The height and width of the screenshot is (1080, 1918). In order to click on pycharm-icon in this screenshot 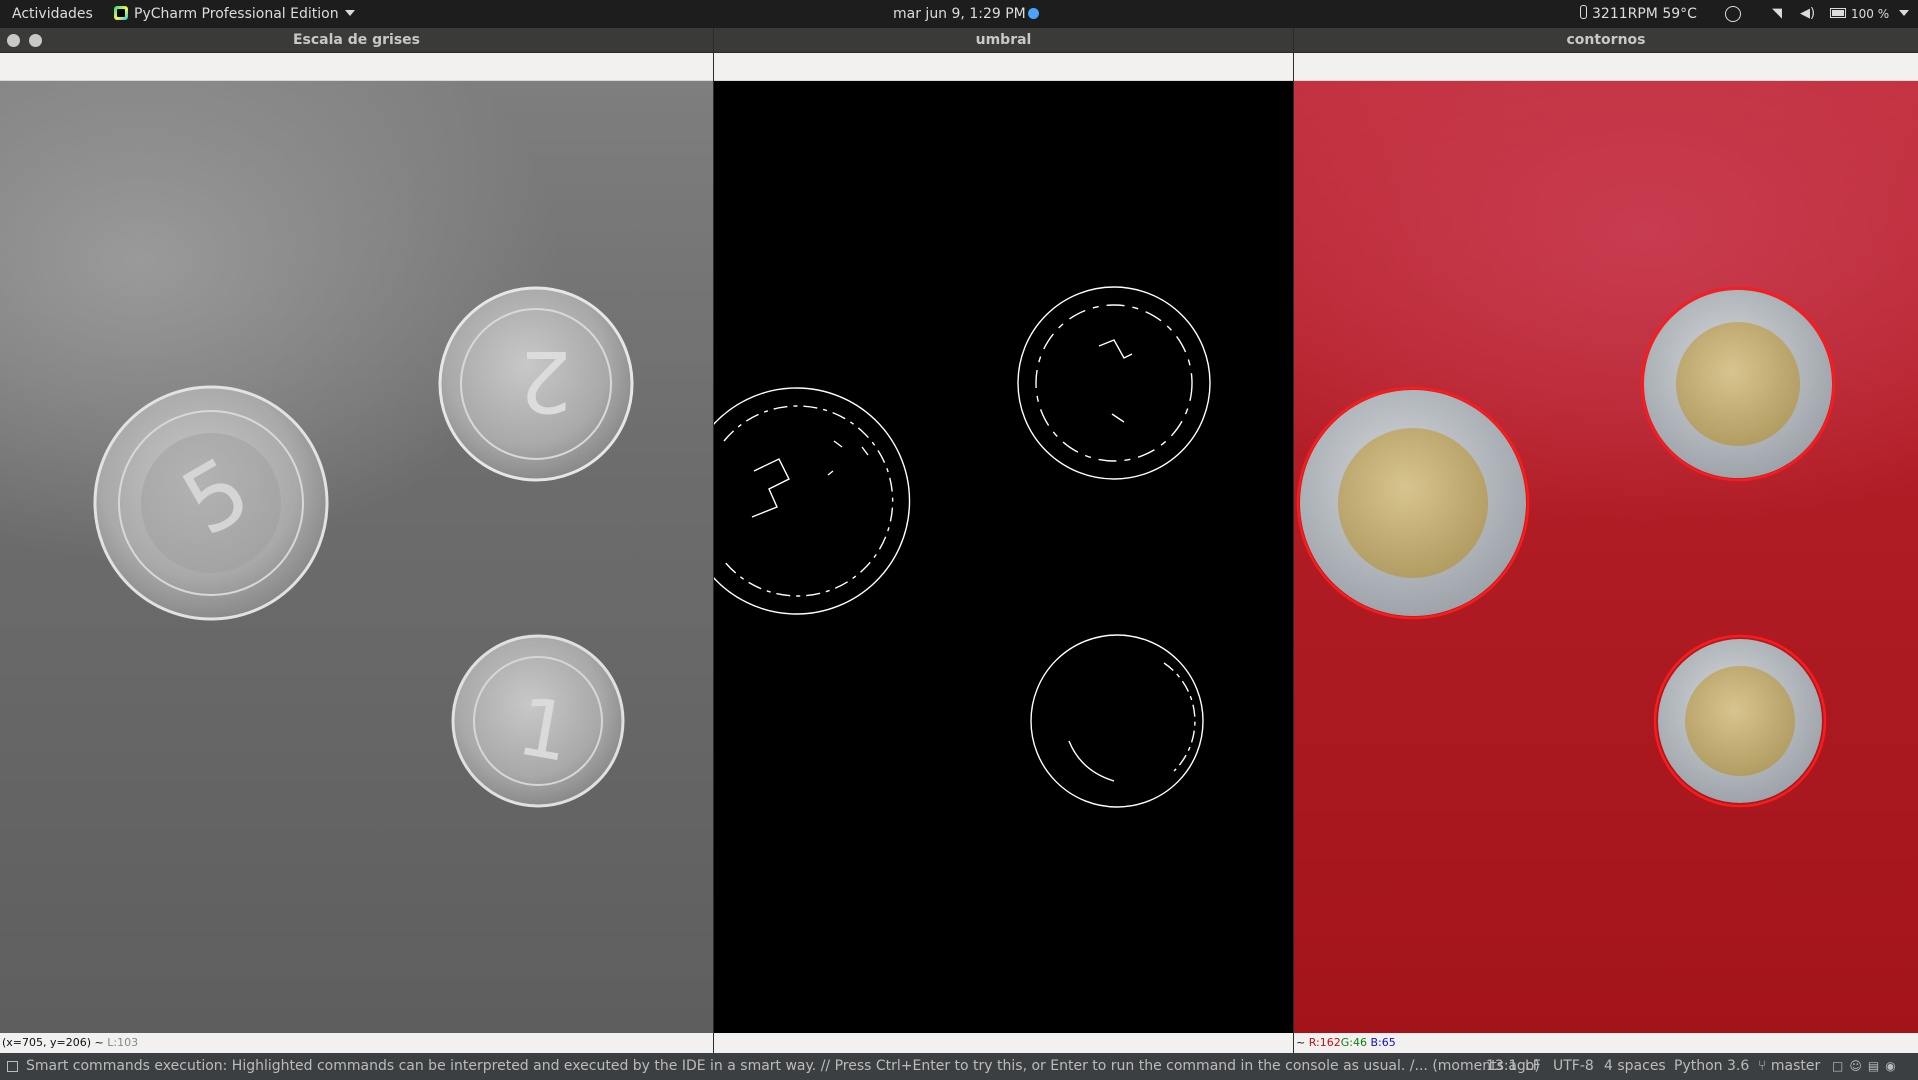, I will do `click(121, 13)`.